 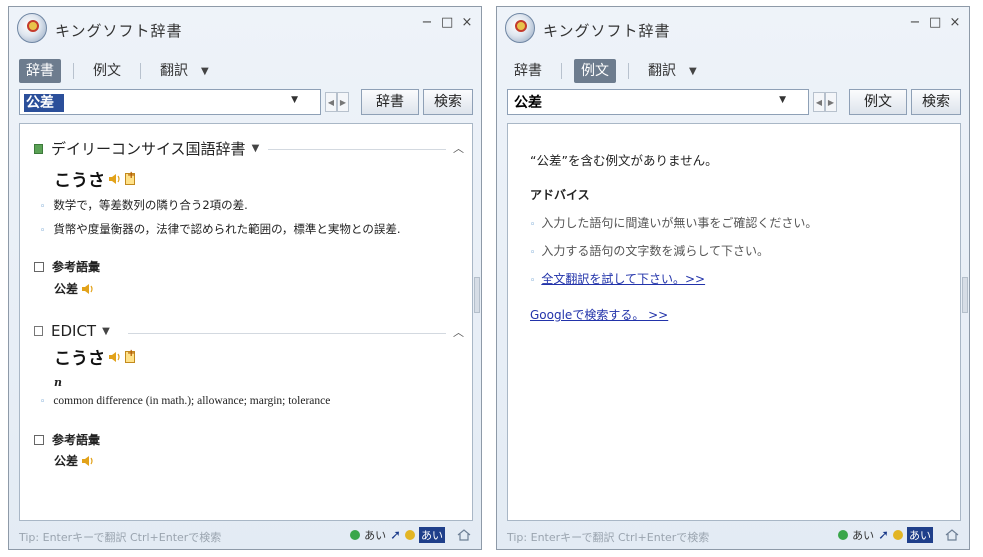 What do you see at coordinates (390, 102) in the screenshot?
I see `dictionary-button: 辞書` at bounding box center [390, 102].